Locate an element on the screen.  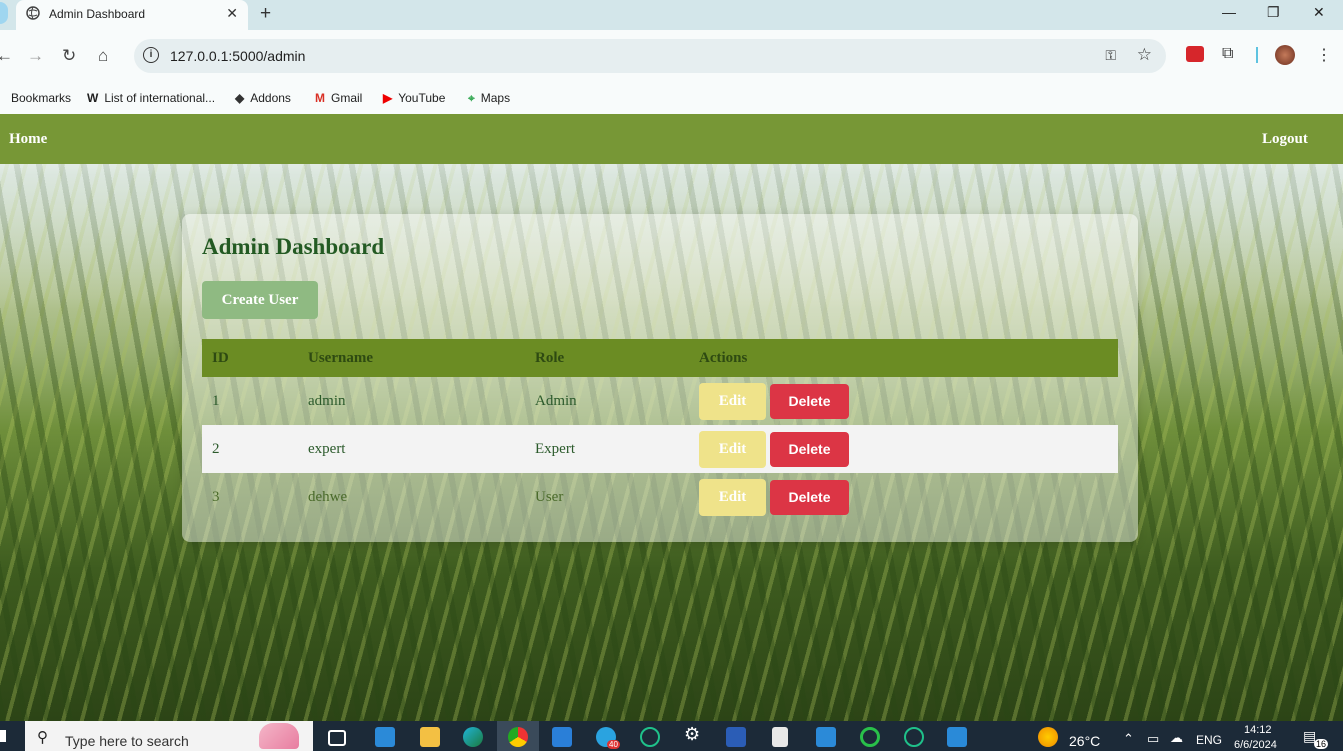
language-indicator: ENG is located at coordinates (1209, 740).